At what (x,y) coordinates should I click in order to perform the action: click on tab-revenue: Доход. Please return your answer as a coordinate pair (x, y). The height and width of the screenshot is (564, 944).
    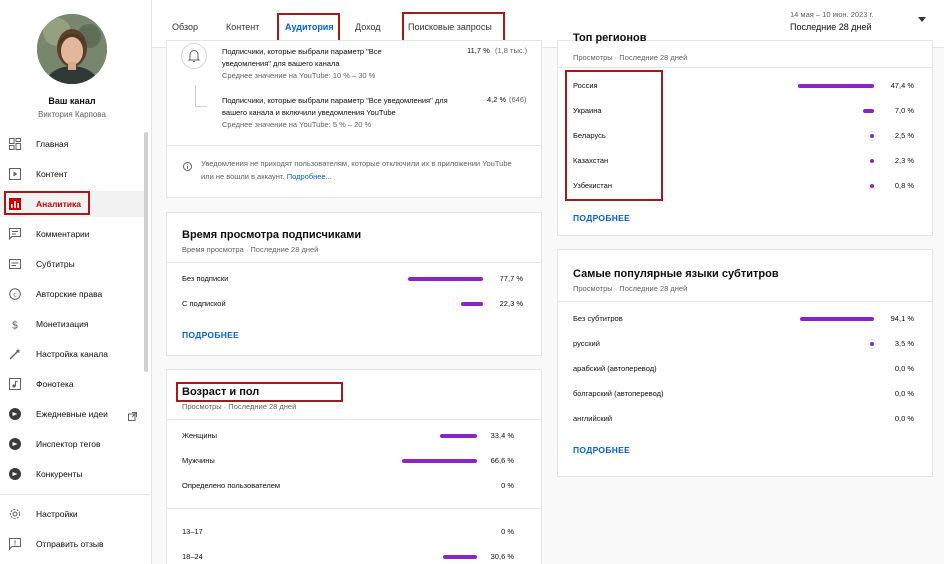
    Looking at the image, I should click on (368, 27).